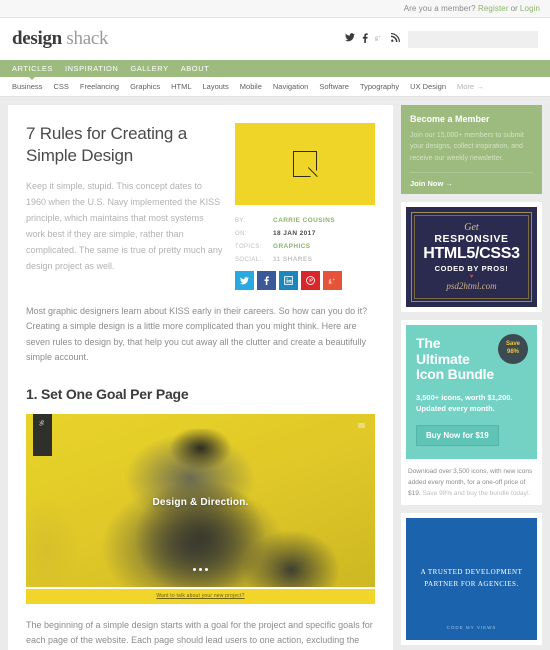 This screenshot has height=650, width=550. What do you see at coordinates (310, 164) in the screenshot?
I see `page-document-icon` at bounding box center [310, 164].